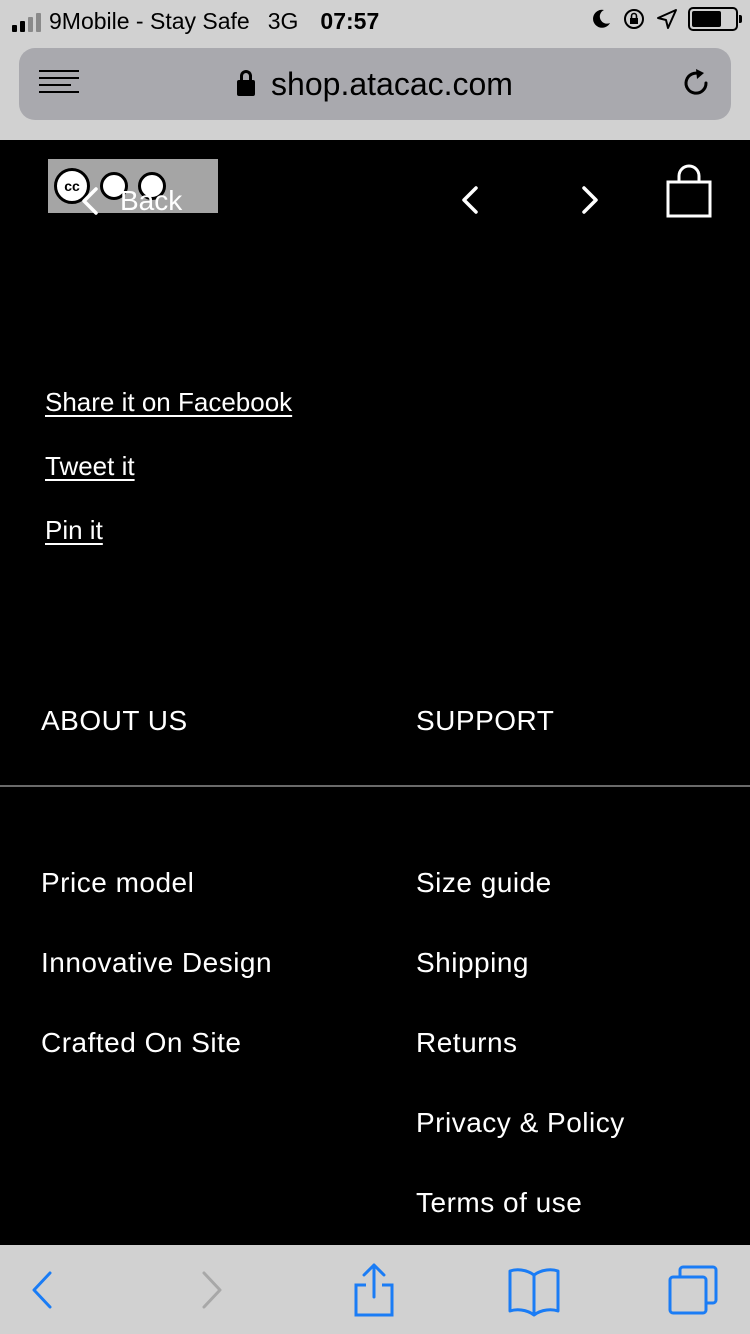  Describe the element at coordinates (689, 191) in the screenshot. I see `shopping-bag-icon` at that location.